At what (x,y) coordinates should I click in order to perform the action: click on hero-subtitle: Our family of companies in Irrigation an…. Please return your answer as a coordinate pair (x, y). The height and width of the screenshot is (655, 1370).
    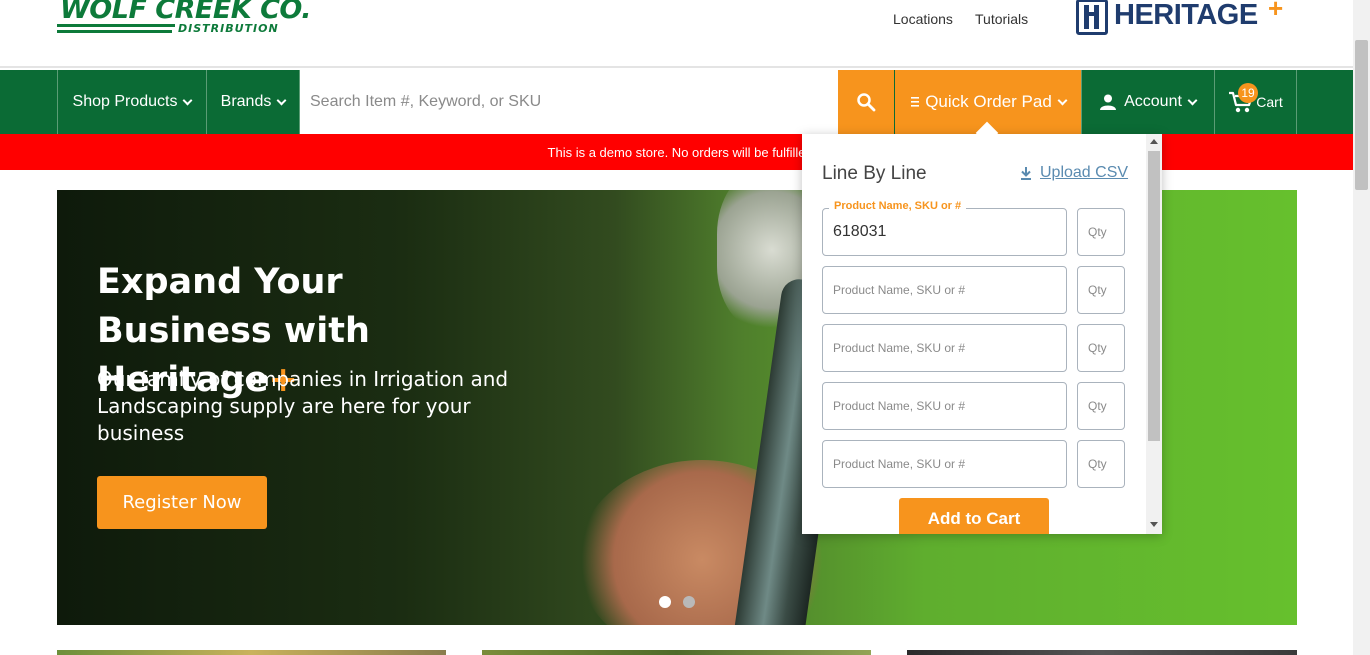
    Looking at the image, I should click on (303, 406).